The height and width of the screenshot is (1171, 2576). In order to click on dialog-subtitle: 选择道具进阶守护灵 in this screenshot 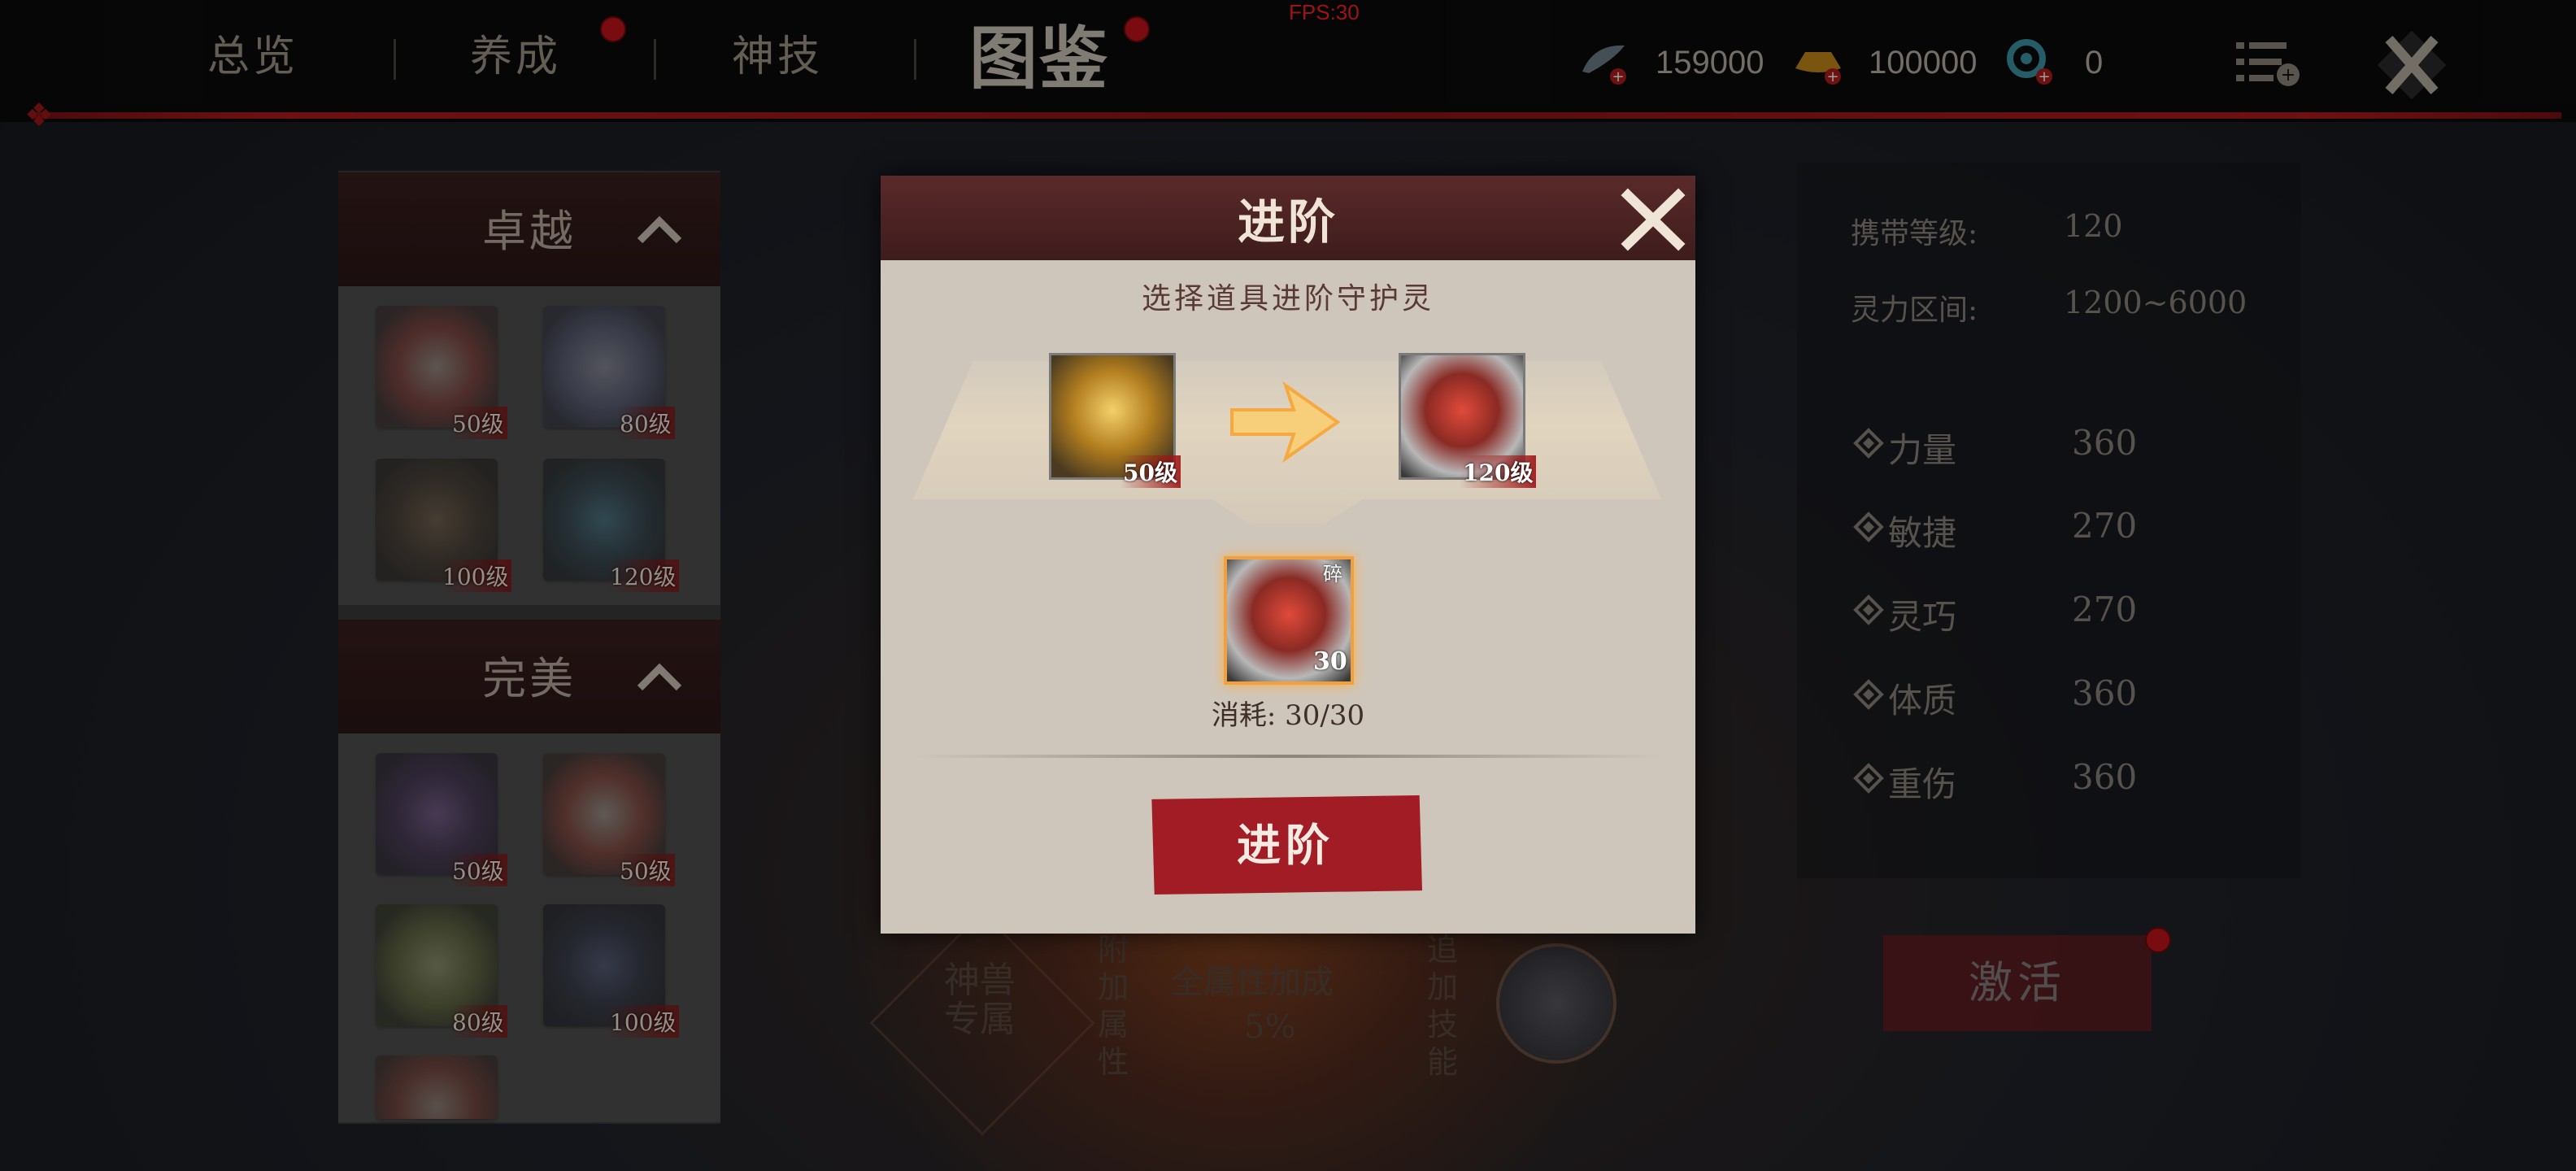, I will do `click(1288, 299)`.